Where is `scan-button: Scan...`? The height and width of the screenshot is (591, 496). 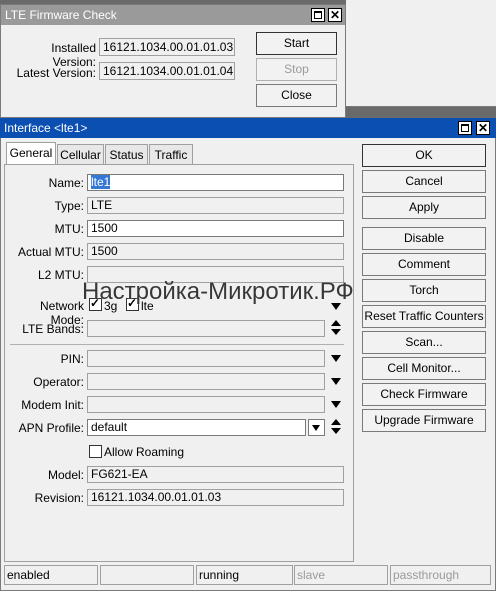 scan-button: Scan... is located at coordinates (424, 342).